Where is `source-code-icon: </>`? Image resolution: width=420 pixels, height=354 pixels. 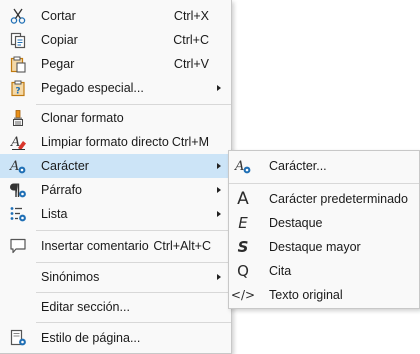
source-code-icon: </> is located at coordinates (243, 295).